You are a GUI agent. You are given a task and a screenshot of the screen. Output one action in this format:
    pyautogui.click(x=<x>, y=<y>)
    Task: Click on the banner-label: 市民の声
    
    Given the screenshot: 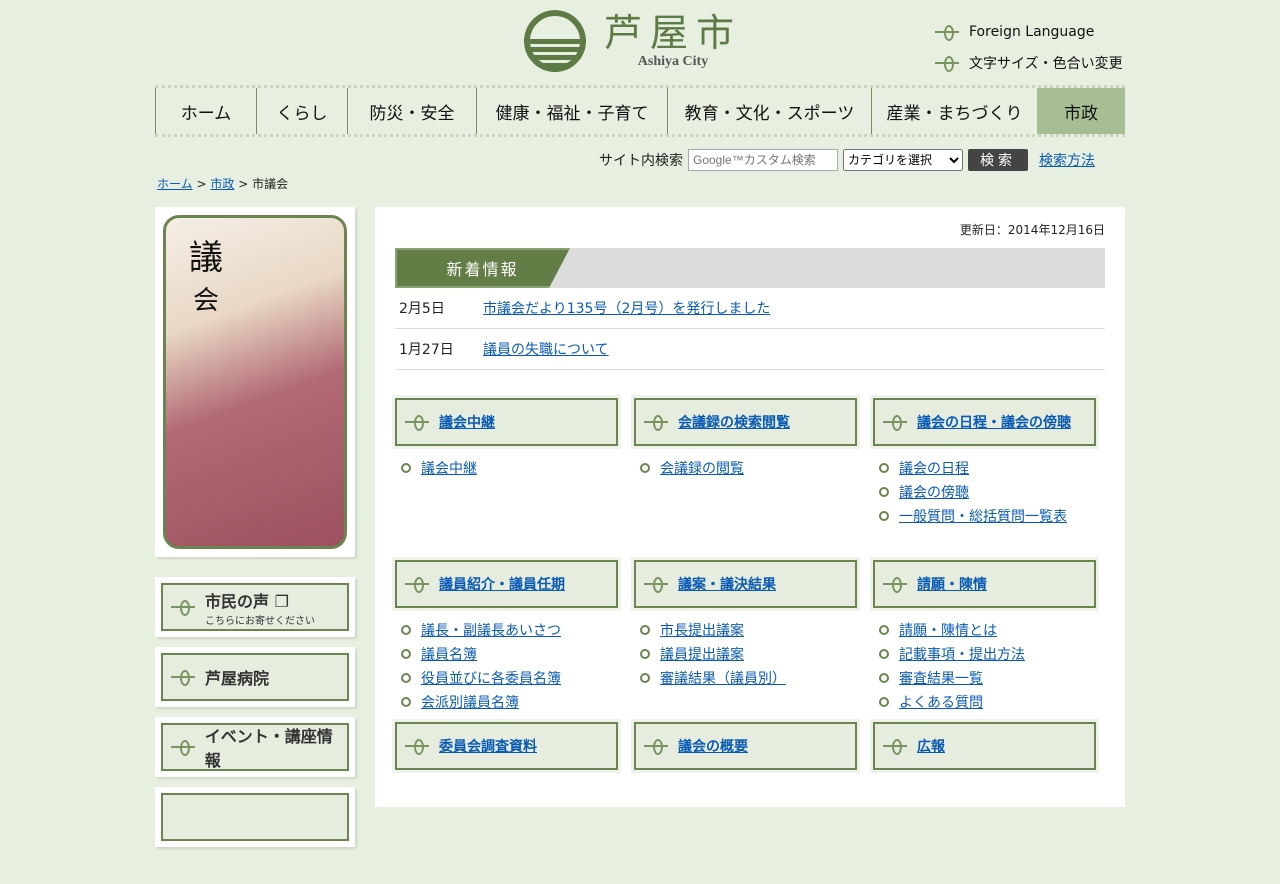 What is the action you would take?
    pyautogui.click(x=237, y=601)
    